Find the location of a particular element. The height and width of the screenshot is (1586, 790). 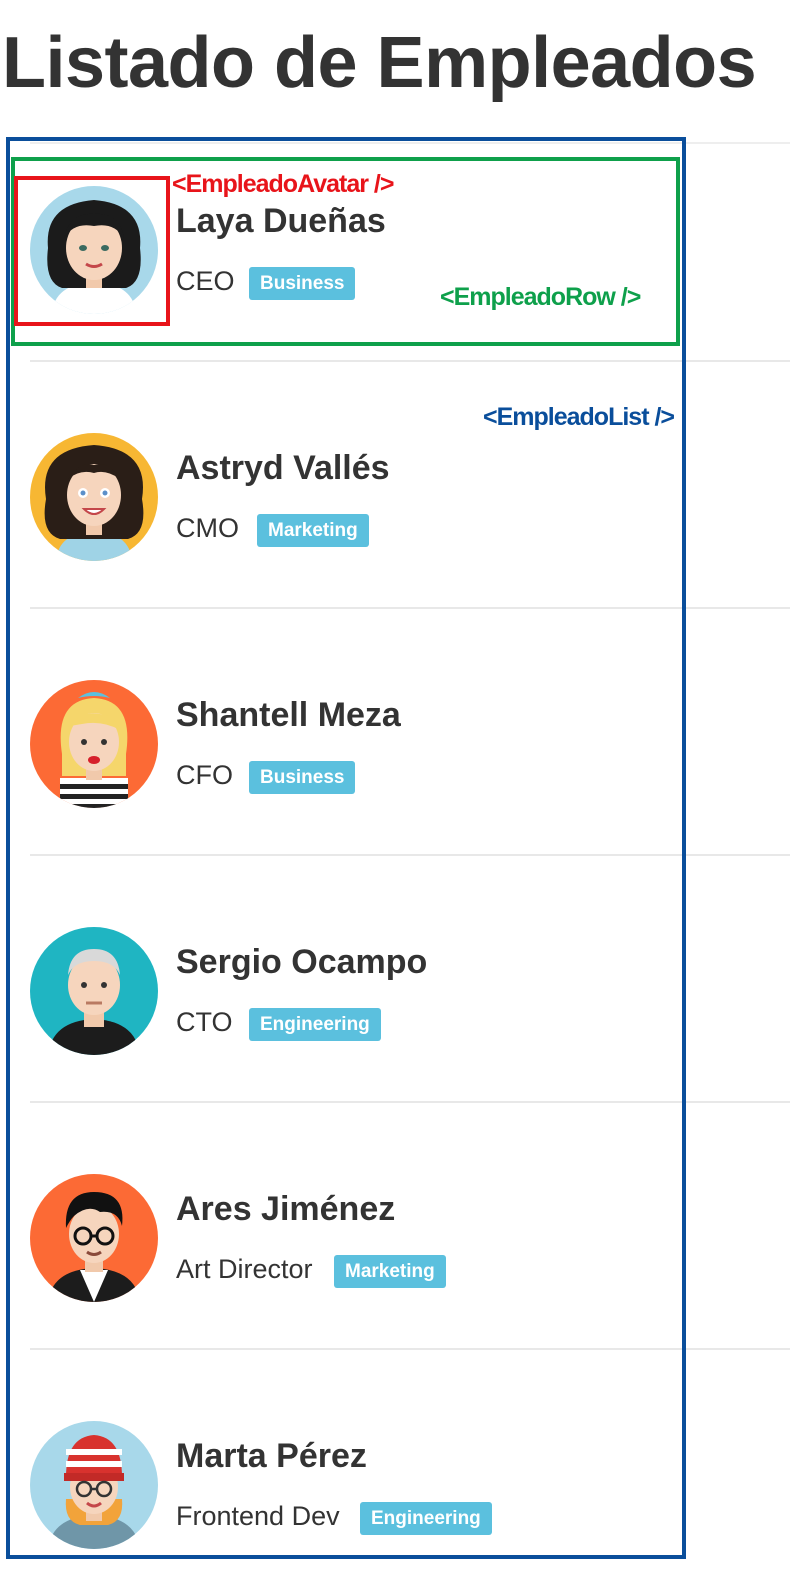

empleado-avatar-annotation-box is located at coordinates (92, 251).